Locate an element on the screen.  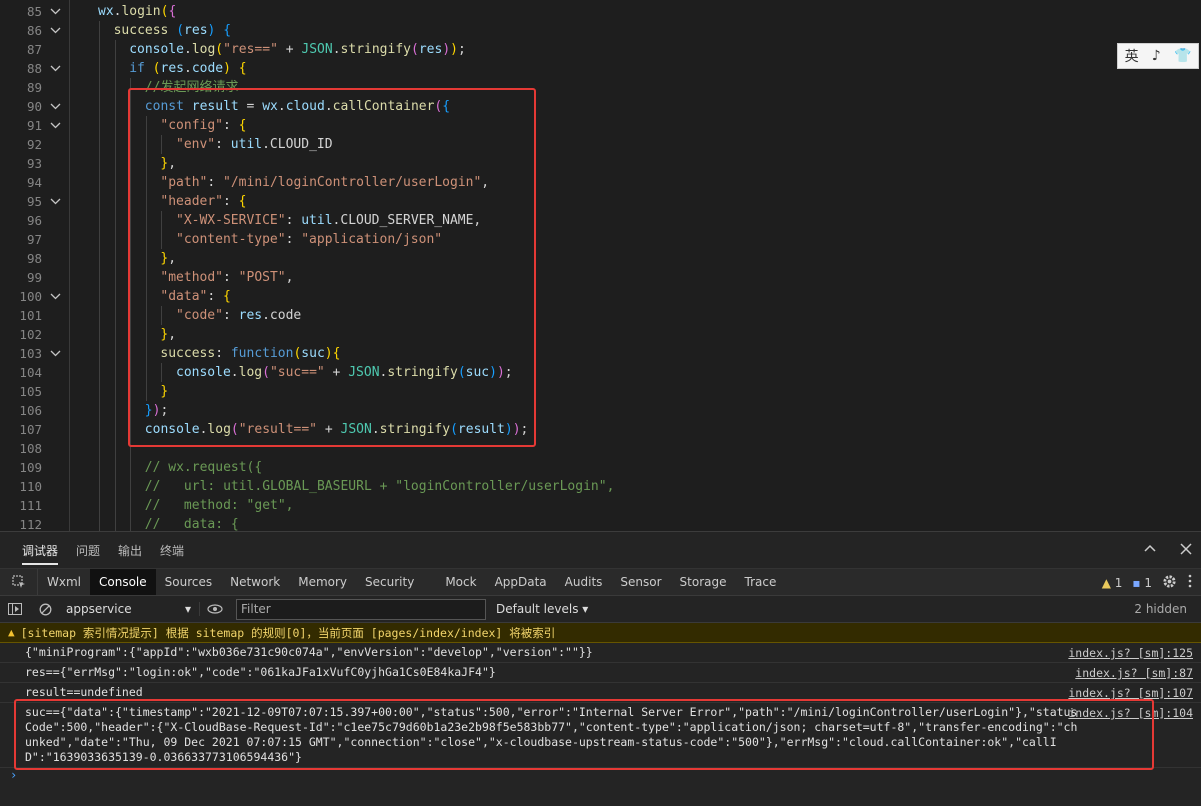
code-line: 86 success (res) { is located at coordinates (600, 30).